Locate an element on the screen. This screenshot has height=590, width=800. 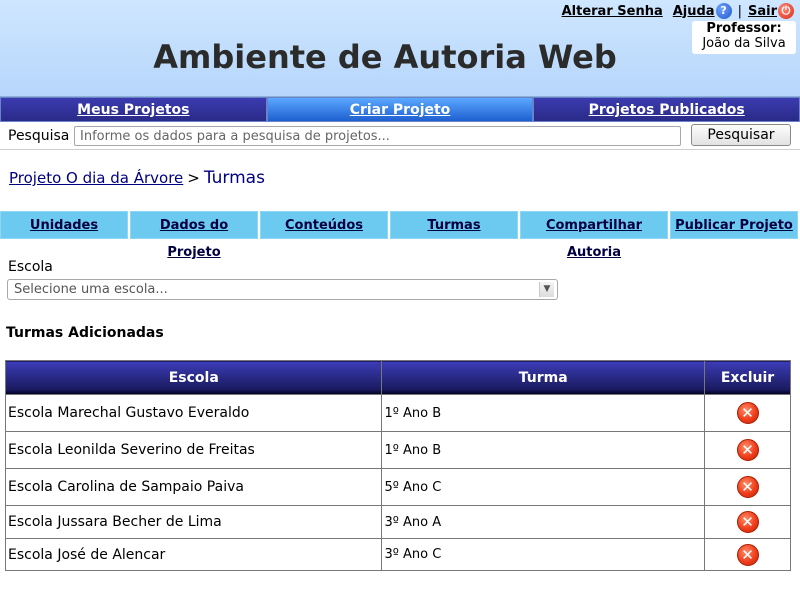
tab-label: Unidades is located at coordinates (64, 225).